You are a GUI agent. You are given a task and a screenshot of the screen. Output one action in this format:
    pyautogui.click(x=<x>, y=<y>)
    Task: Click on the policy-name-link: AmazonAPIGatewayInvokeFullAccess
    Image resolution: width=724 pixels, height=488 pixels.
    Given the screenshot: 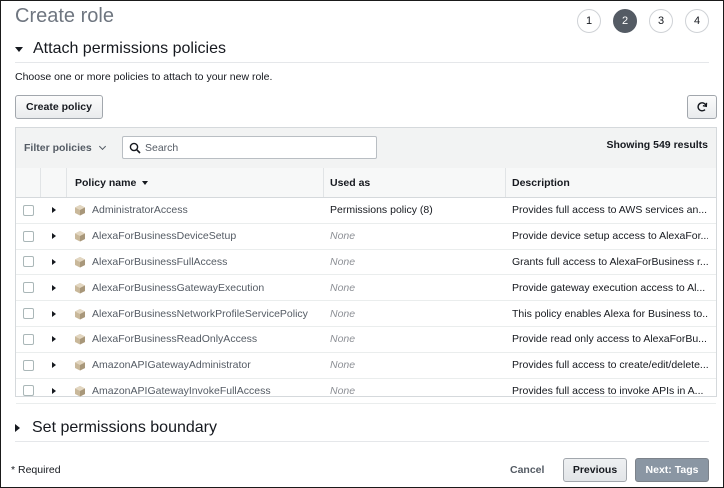 What is the action you would take?
    pyautogui.click(x=181, y=391)
    